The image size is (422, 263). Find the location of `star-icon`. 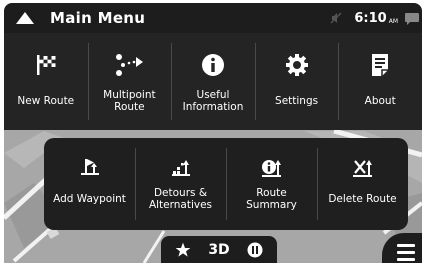

star-icon is located at coordinates (183, 249).